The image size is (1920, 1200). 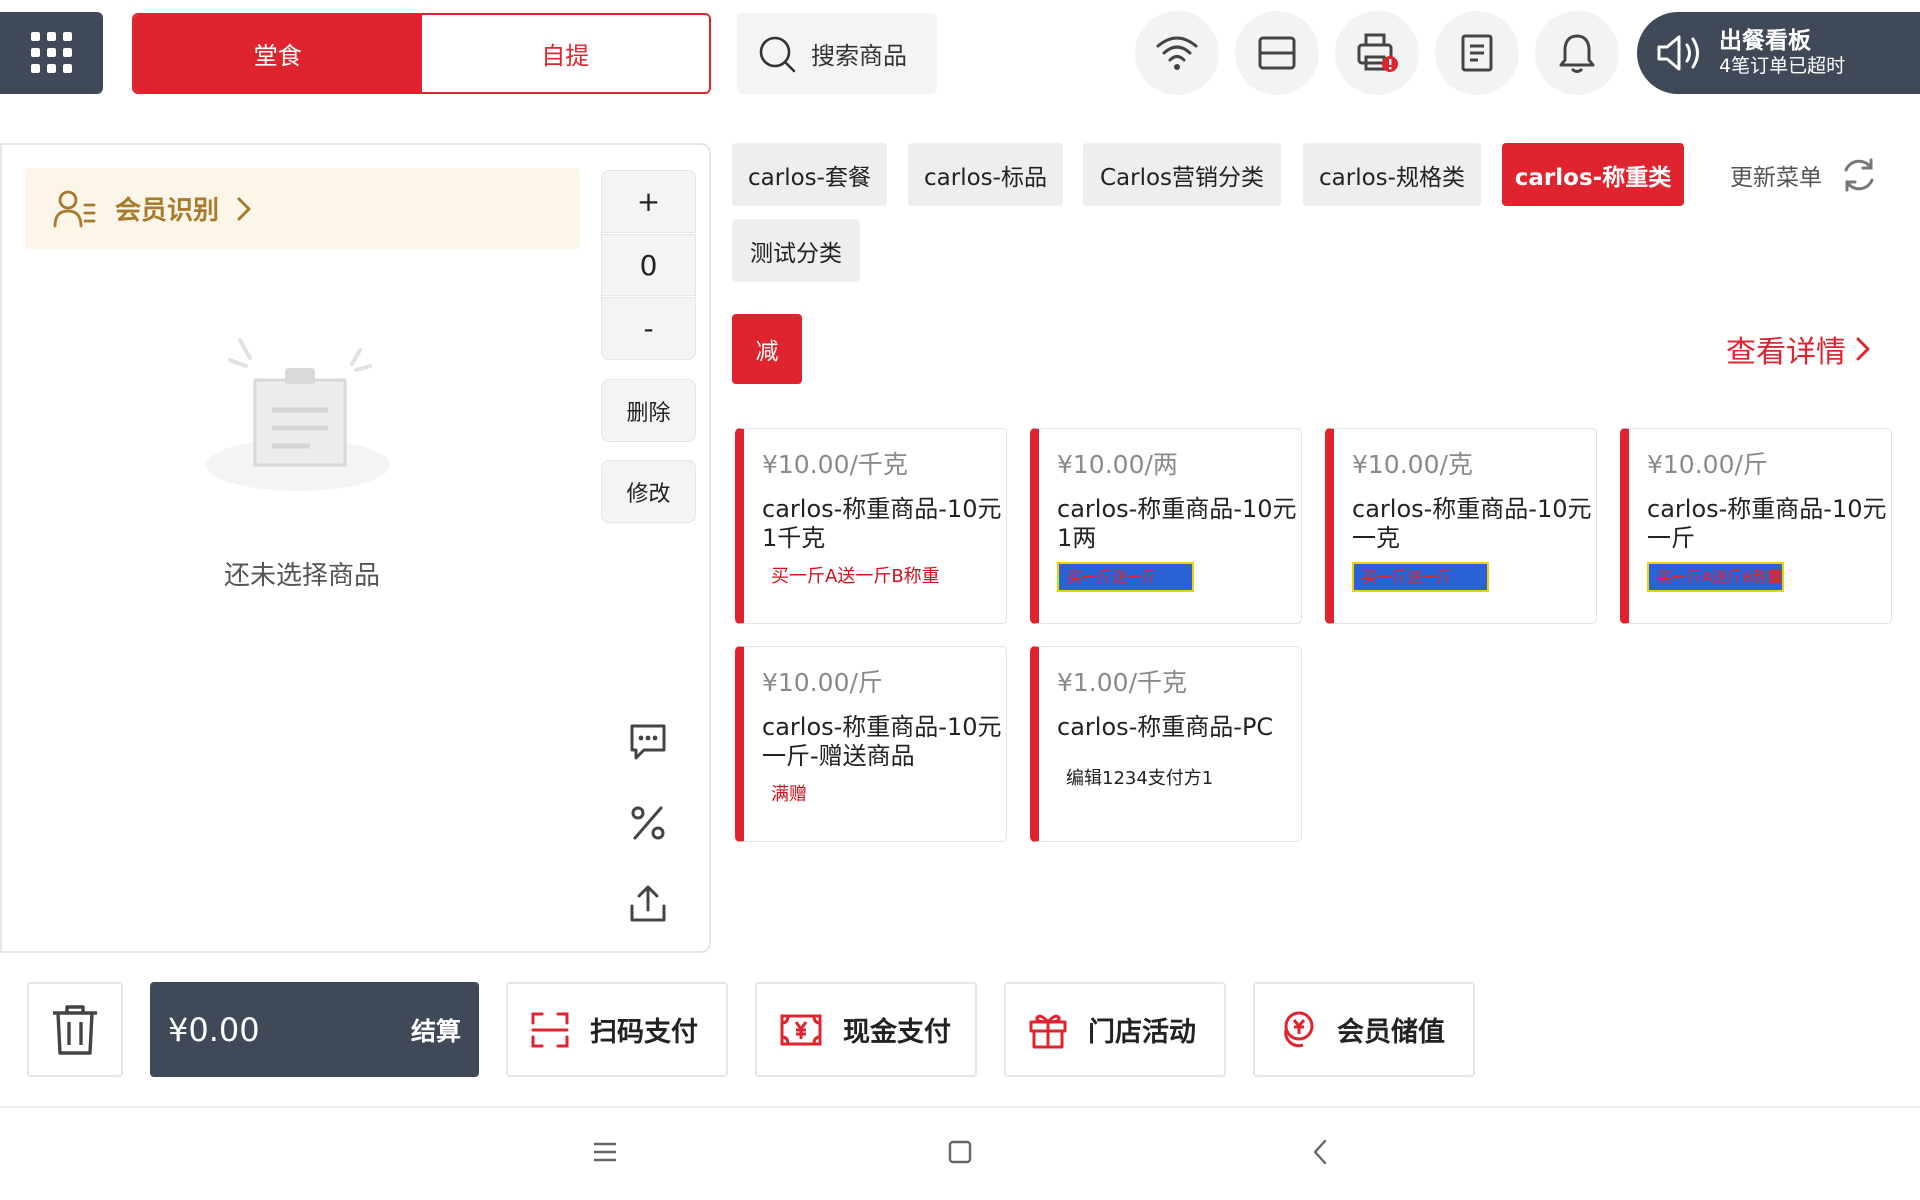 I want to click on member-recharge-button: 会员储值, so click(x=1364, y=1029).